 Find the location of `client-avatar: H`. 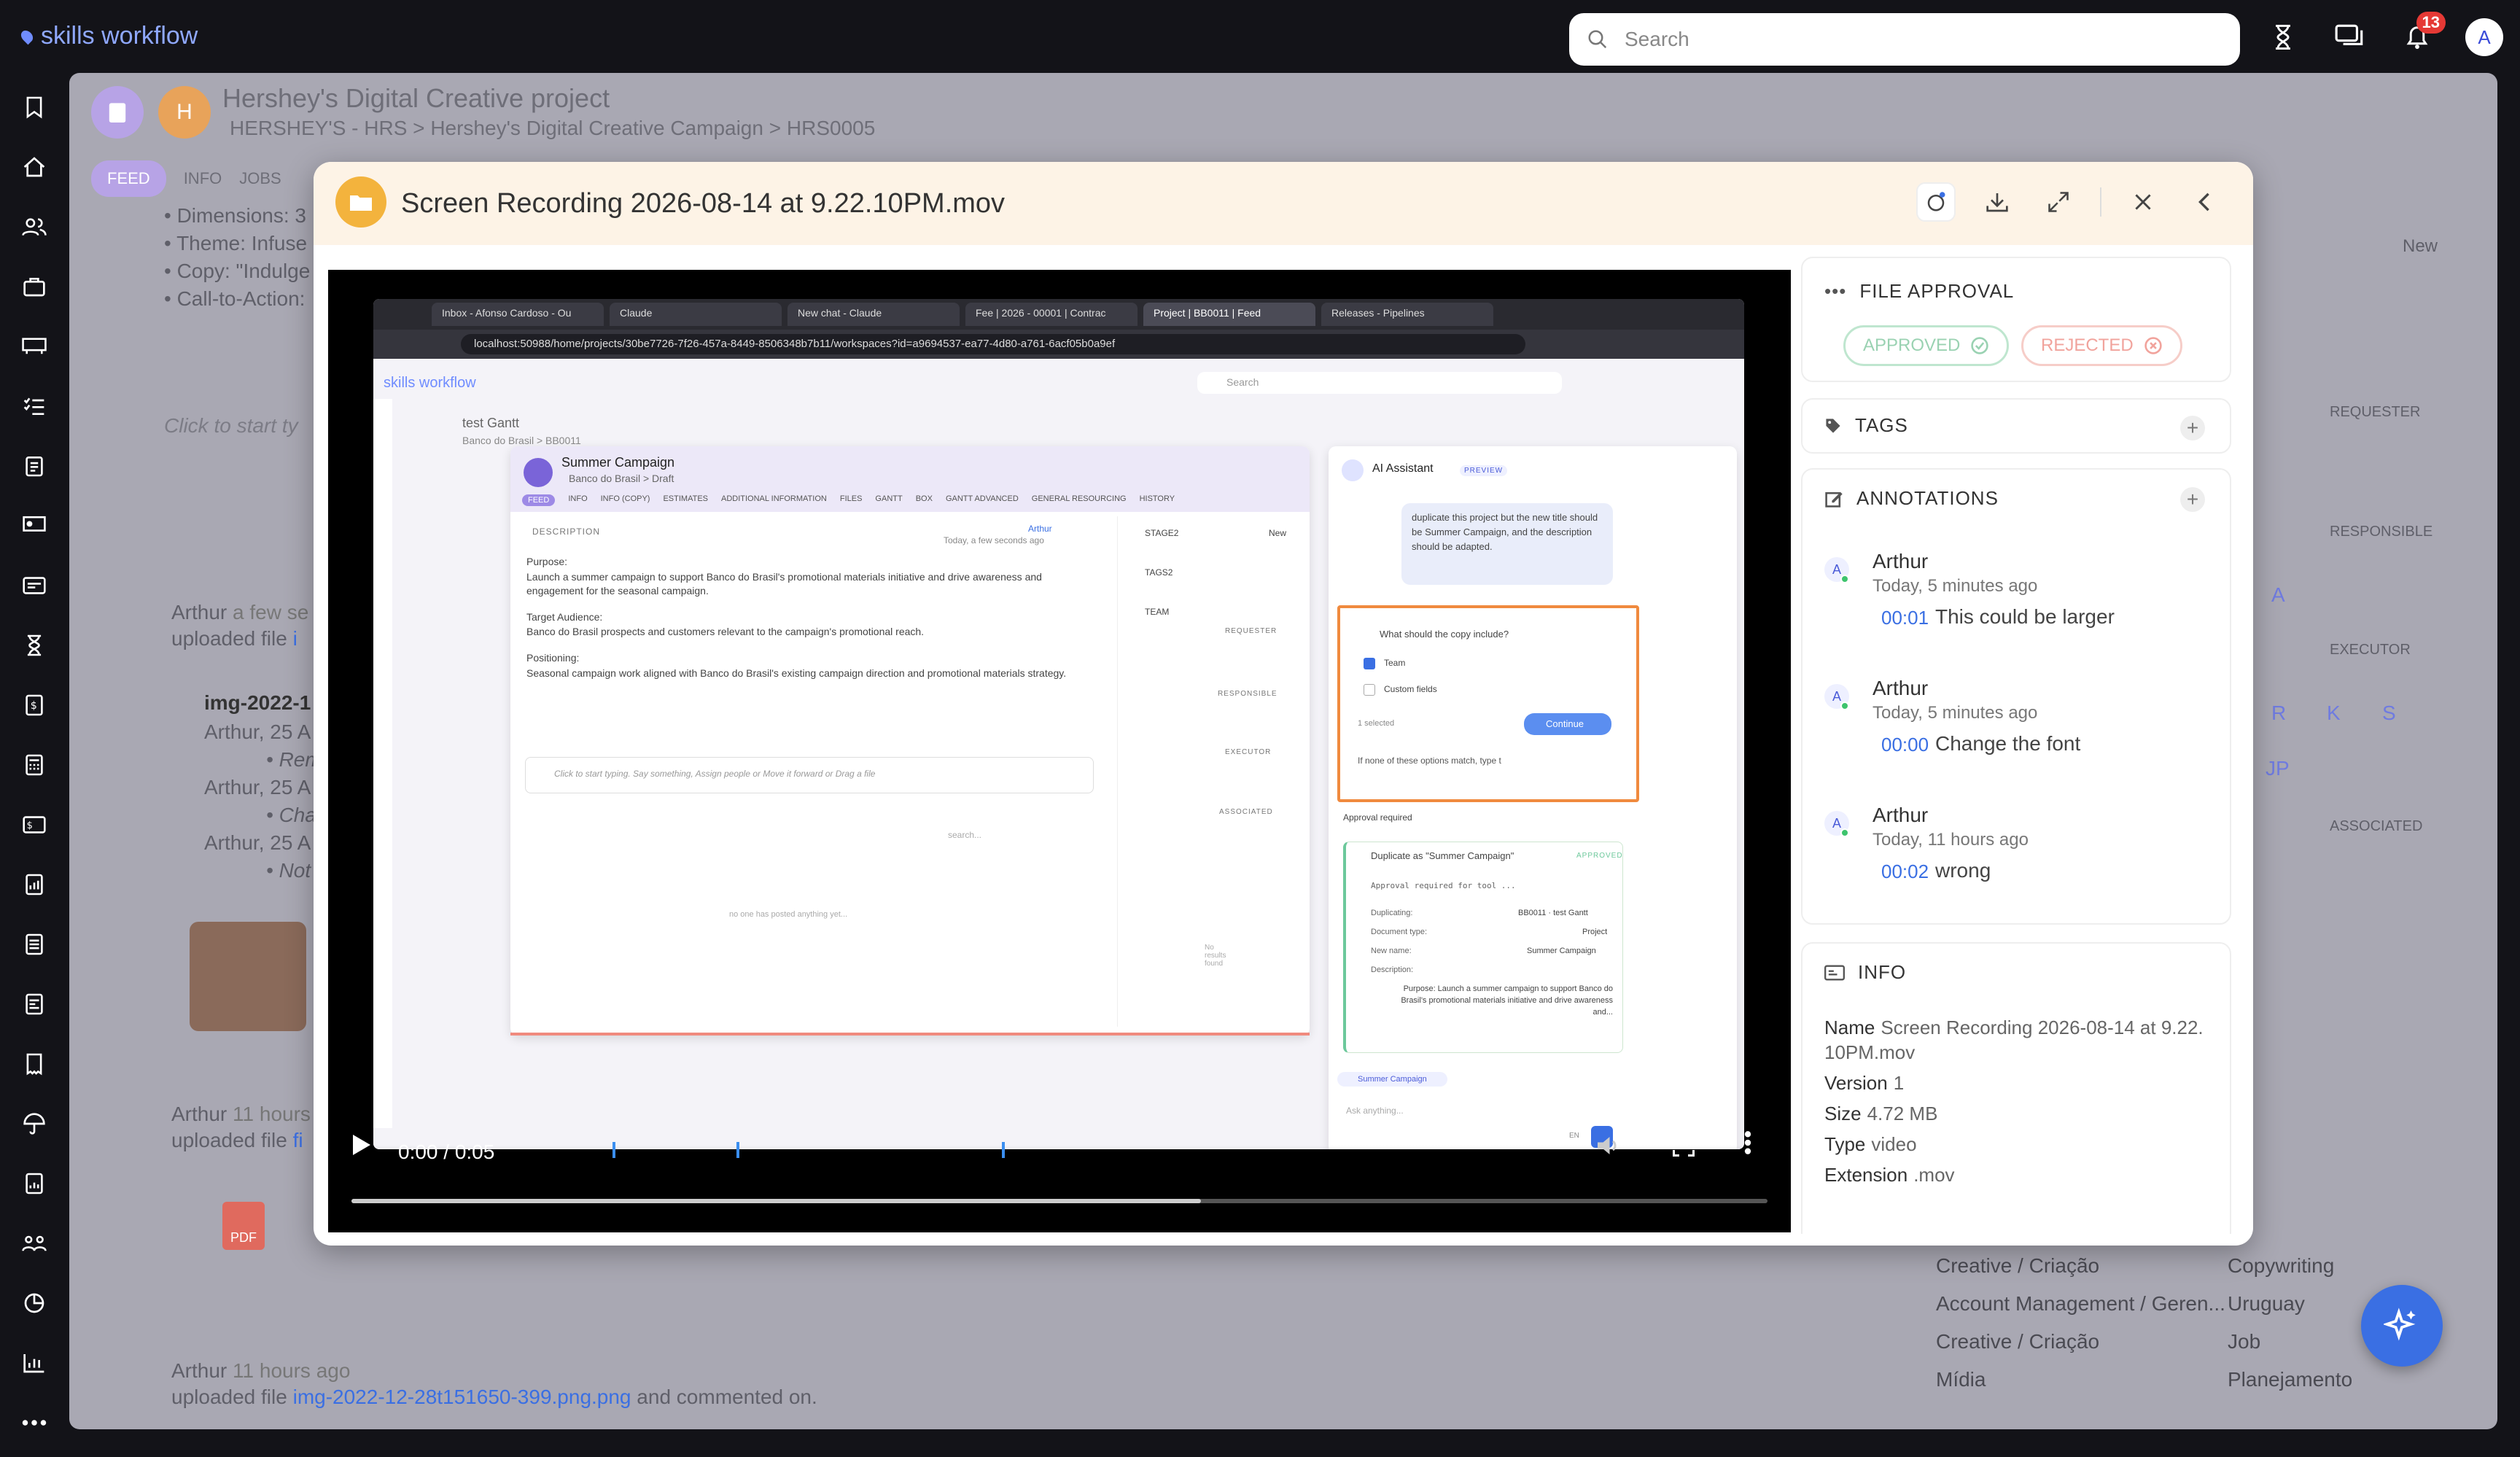

client-avatar: H is located at coordinates (184, 113).